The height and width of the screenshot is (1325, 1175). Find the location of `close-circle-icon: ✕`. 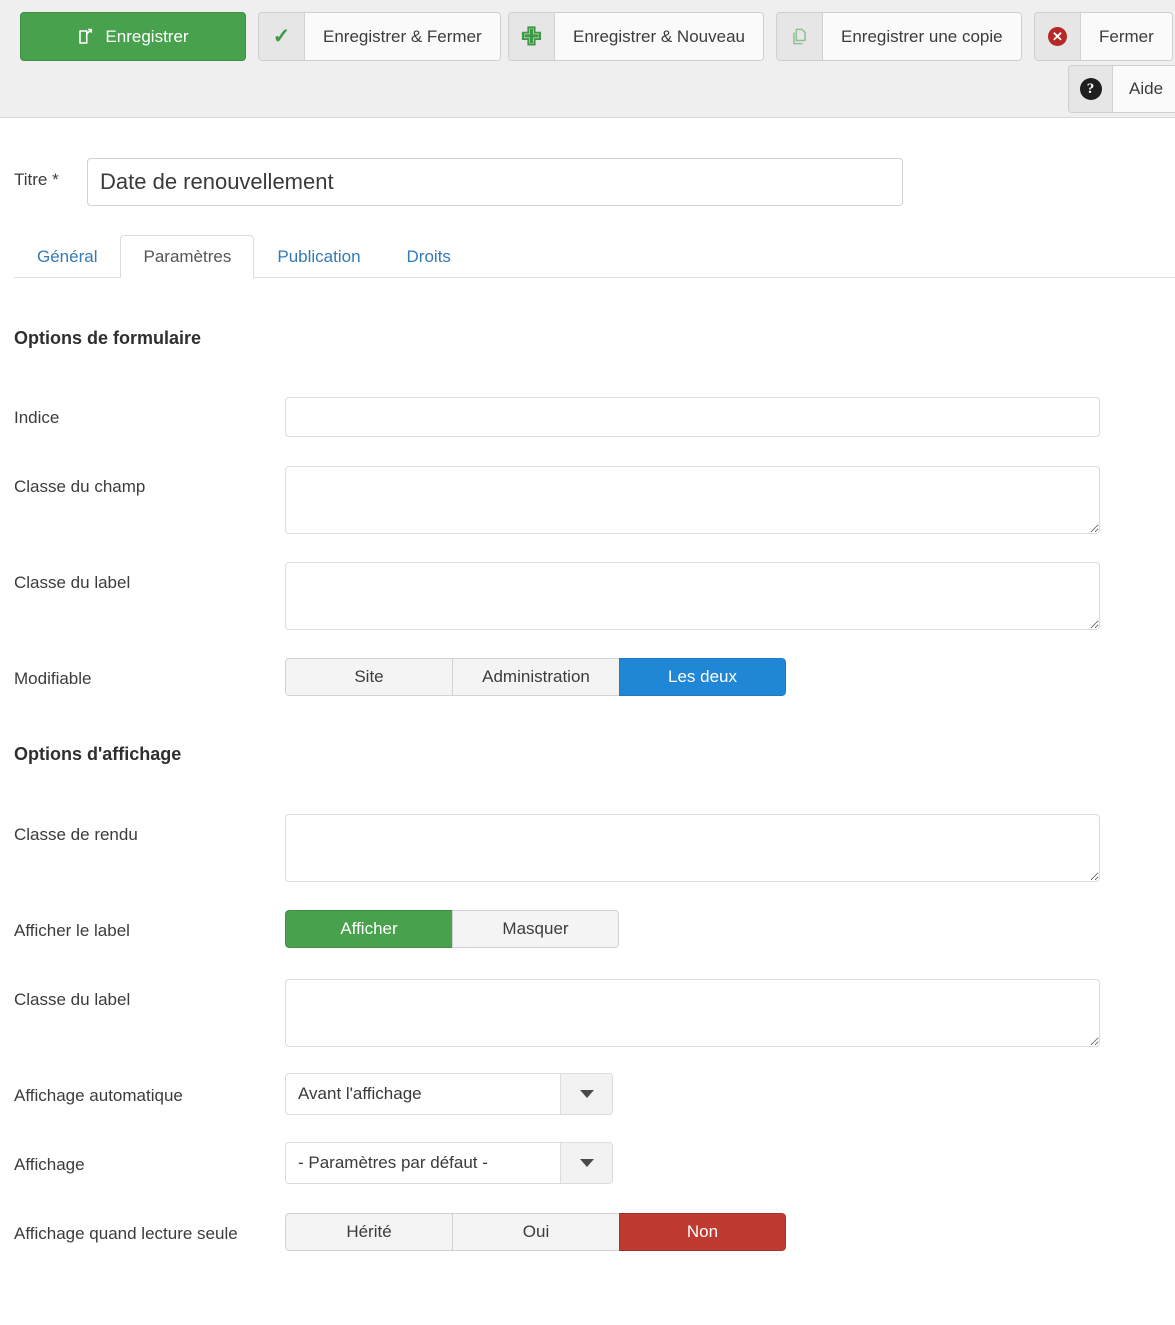

close-circle-icon: ✕ is located at coordinates (1058, 36).